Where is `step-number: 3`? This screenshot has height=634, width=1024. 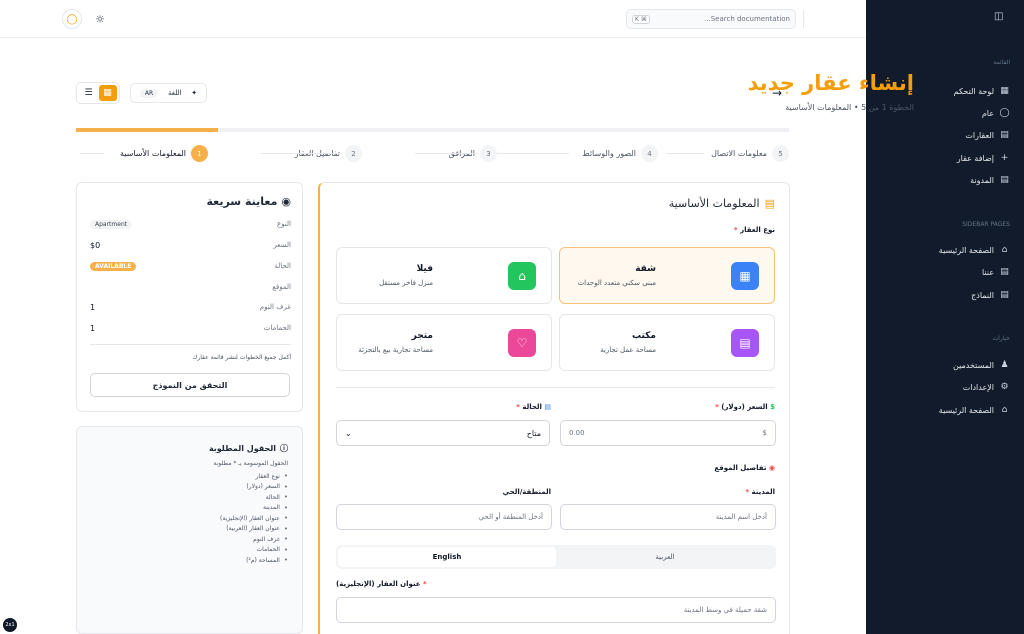
step-number: 3 is located at coordinates (488, 153).